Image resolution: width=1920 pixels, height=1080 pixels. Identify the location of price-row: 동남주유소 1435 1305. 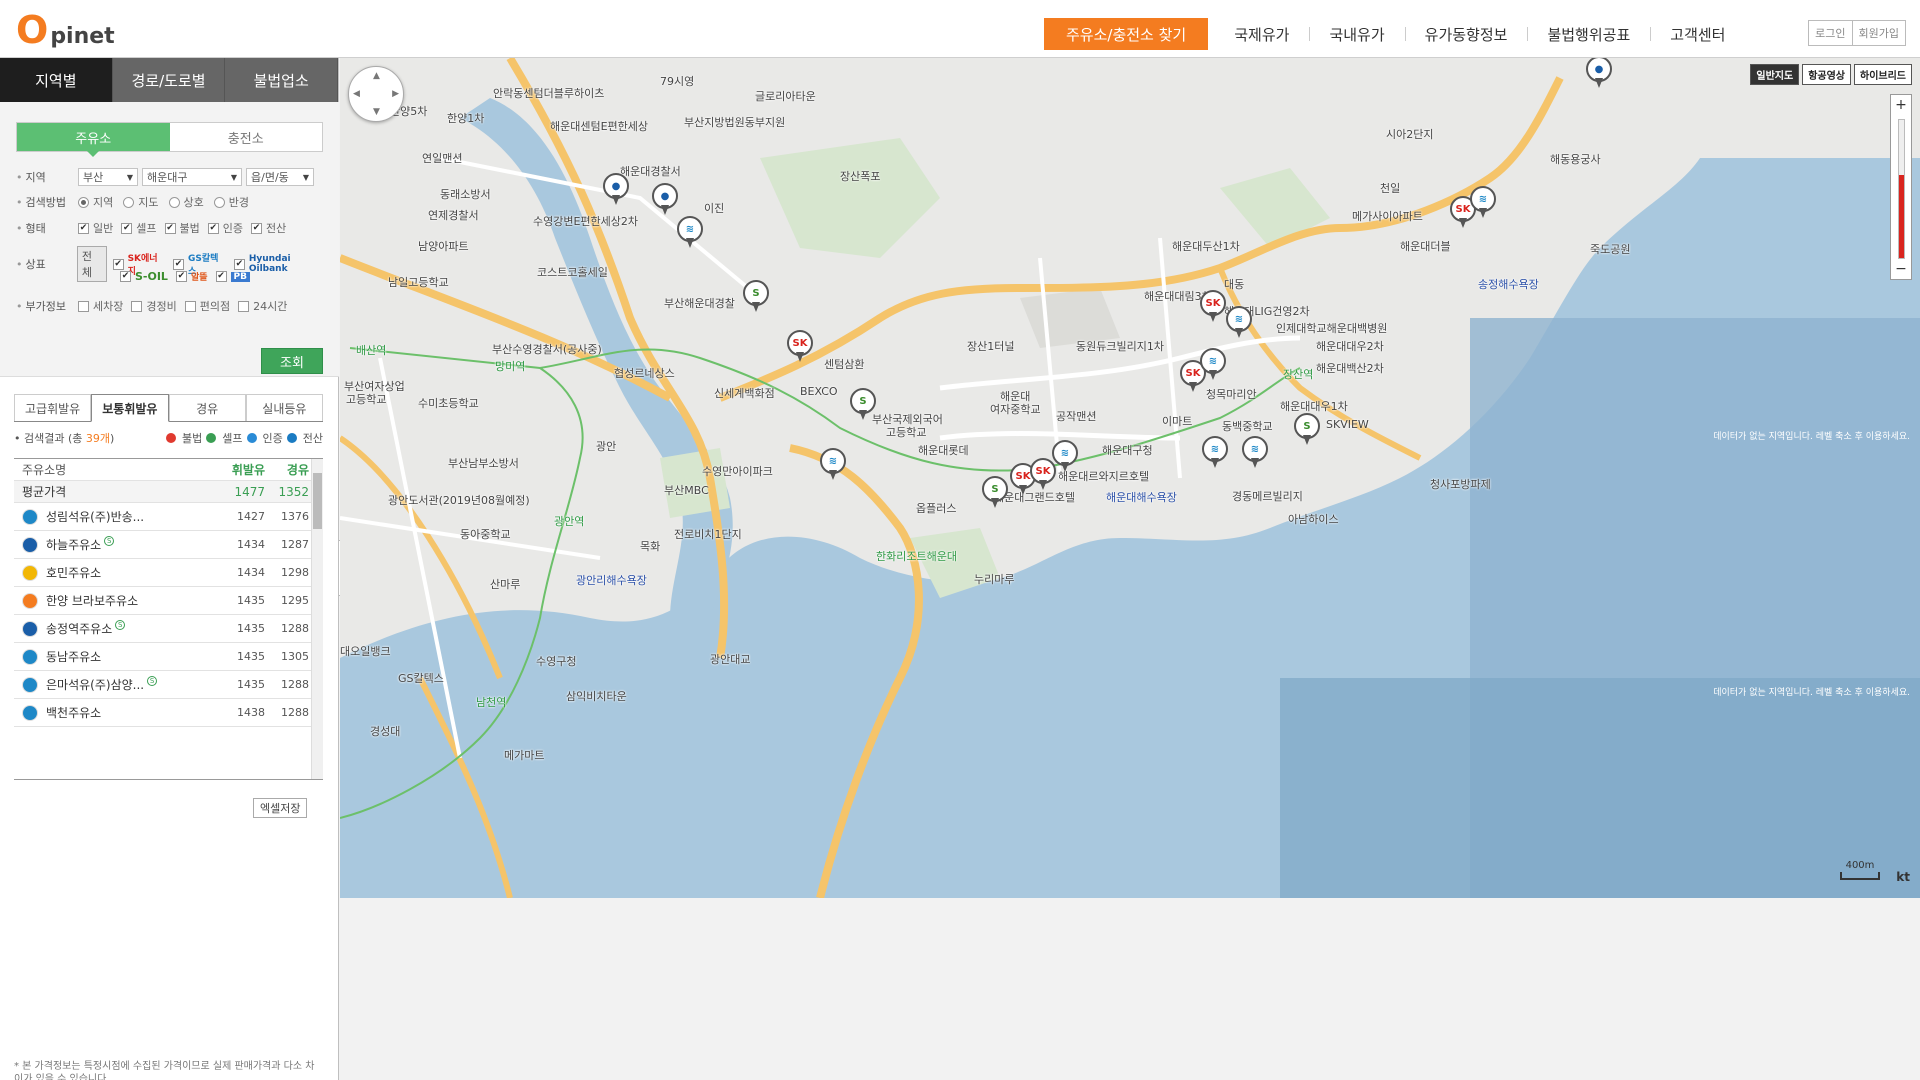
(168, 657).